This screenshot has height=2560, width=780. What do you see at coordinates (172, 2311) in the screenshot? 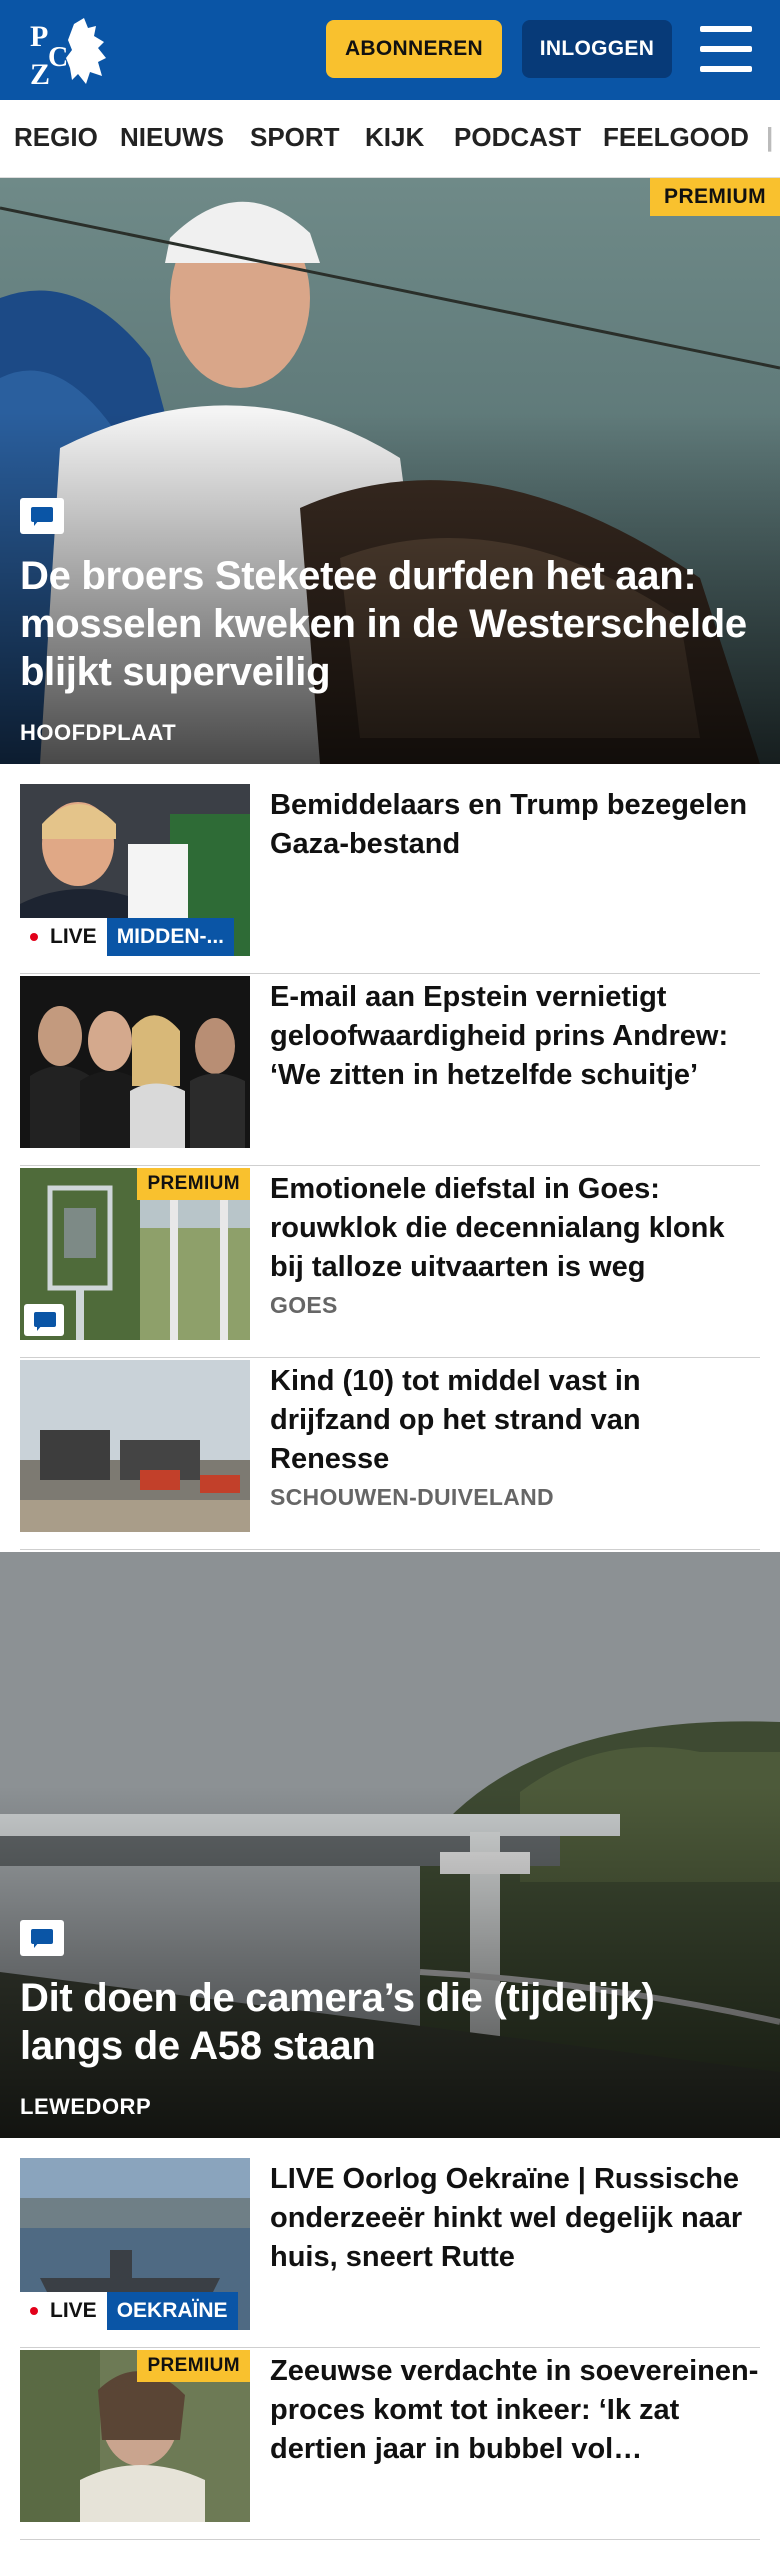
I see `live-topic: OEKRAÏNE` at bounding box center [172, 2311].